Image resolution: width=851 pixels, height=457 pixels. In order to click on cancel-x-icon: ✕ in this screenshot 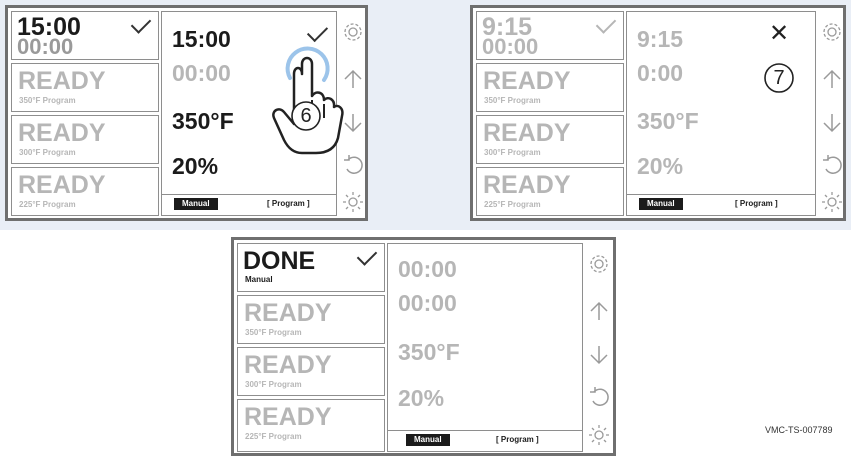, I will do `click(779, 34)`.